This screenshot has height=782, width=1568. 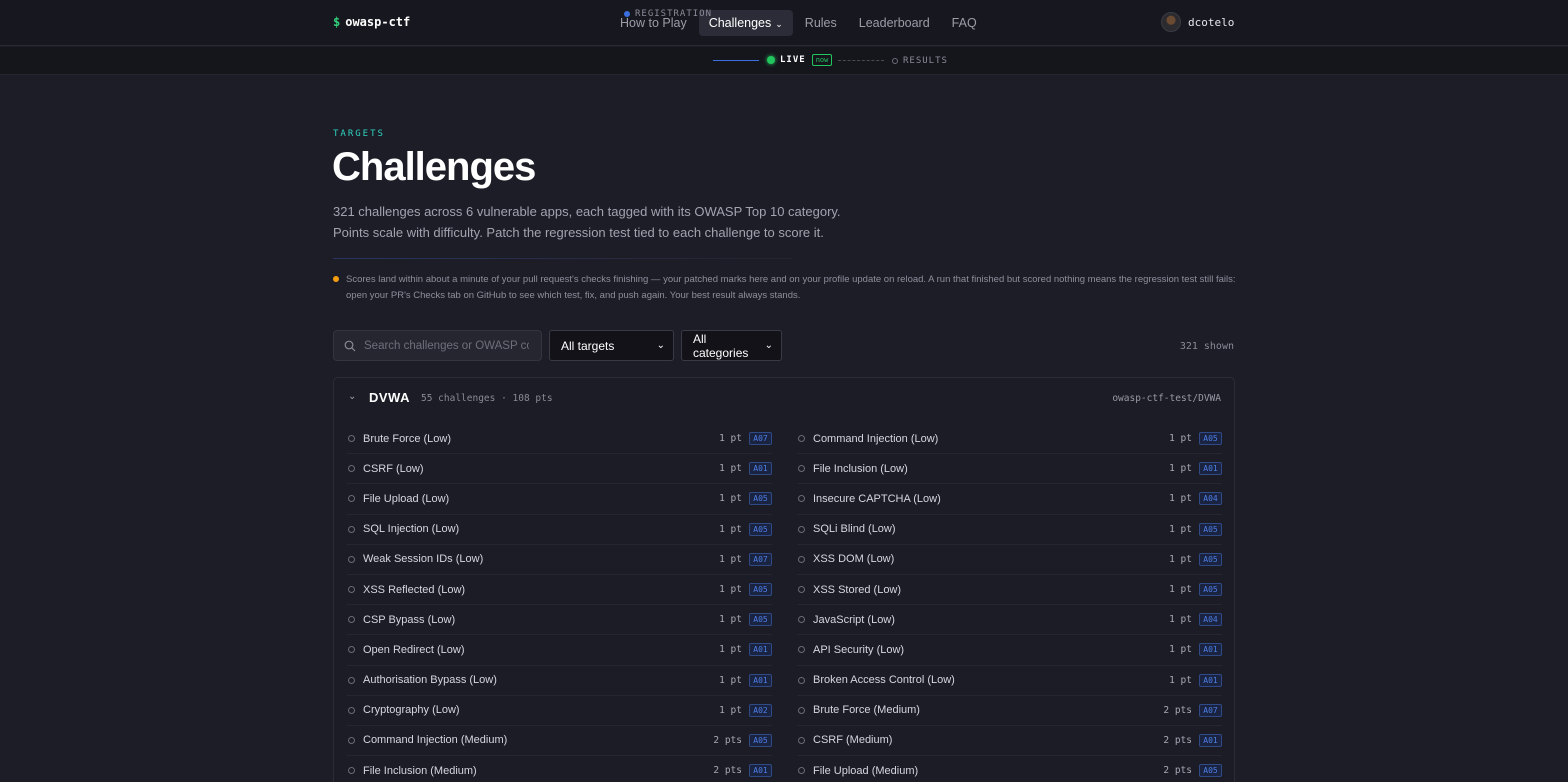 I want to click on nav-leaderboard: Leaderboard, so click(x=894, y=23).